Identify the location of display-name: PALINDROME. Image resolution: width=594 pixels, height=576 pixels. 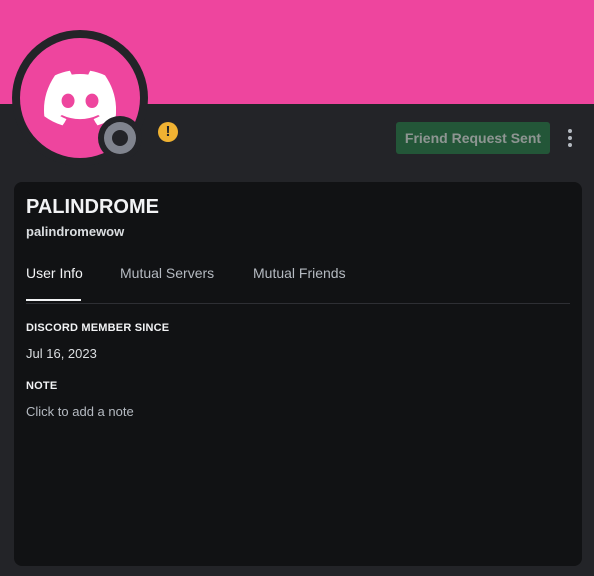
(92, 207).